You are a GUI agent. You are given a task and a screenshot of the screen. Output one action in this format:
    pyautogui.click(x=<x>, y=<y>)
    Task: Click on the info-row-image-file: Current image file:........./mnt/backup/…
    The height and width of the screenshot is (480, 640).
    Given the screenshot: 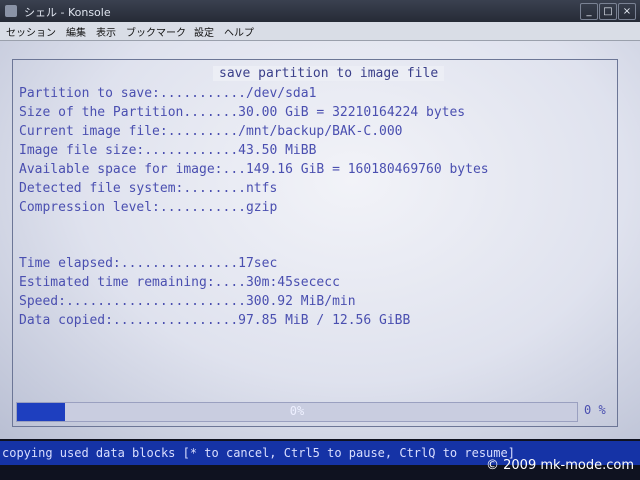 What is the action you would take?
    pyautogui.click(x=211, y=131)
    